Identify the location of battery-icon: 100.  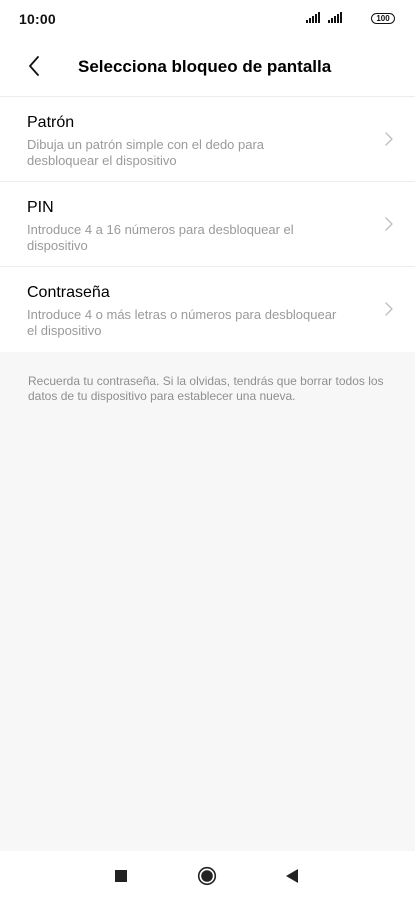
(383, 18).